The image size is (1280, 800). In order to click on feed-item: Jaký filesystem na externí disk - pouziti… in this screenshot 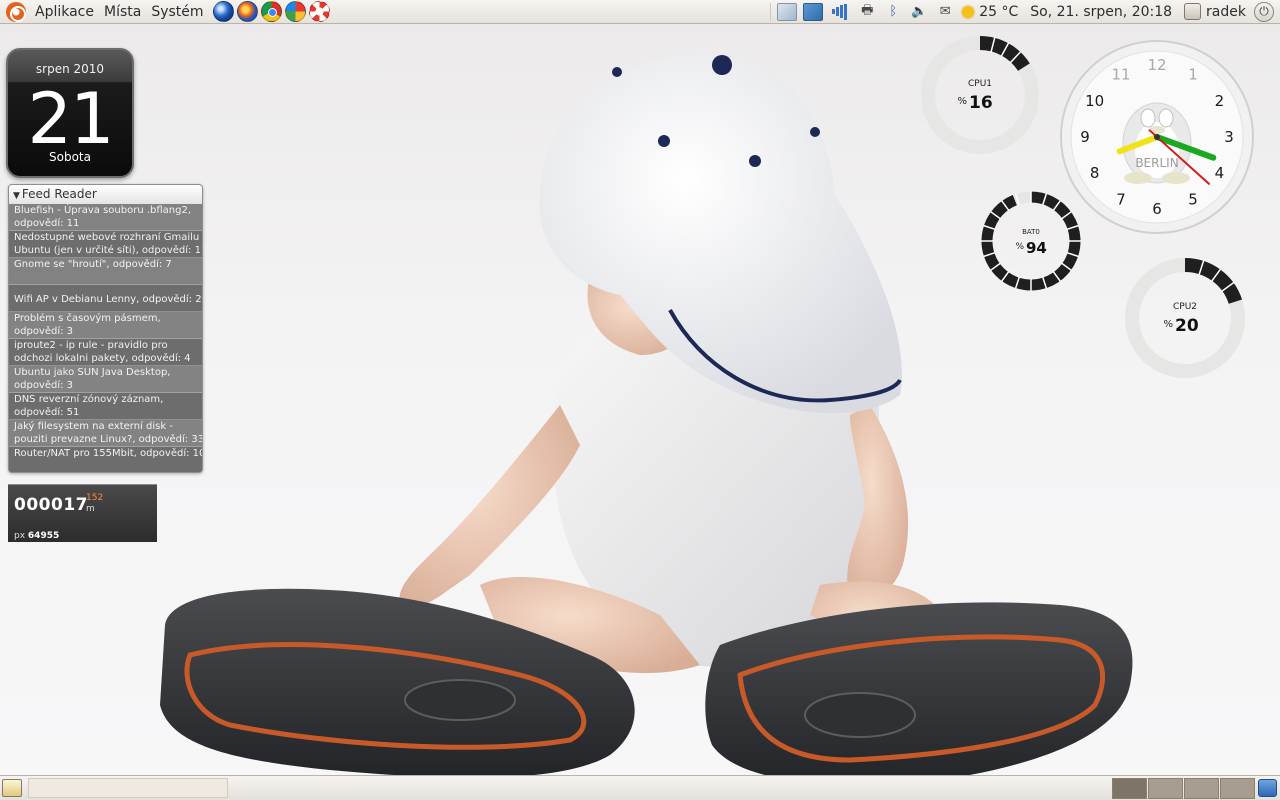, I will do `click(105, 433)`.